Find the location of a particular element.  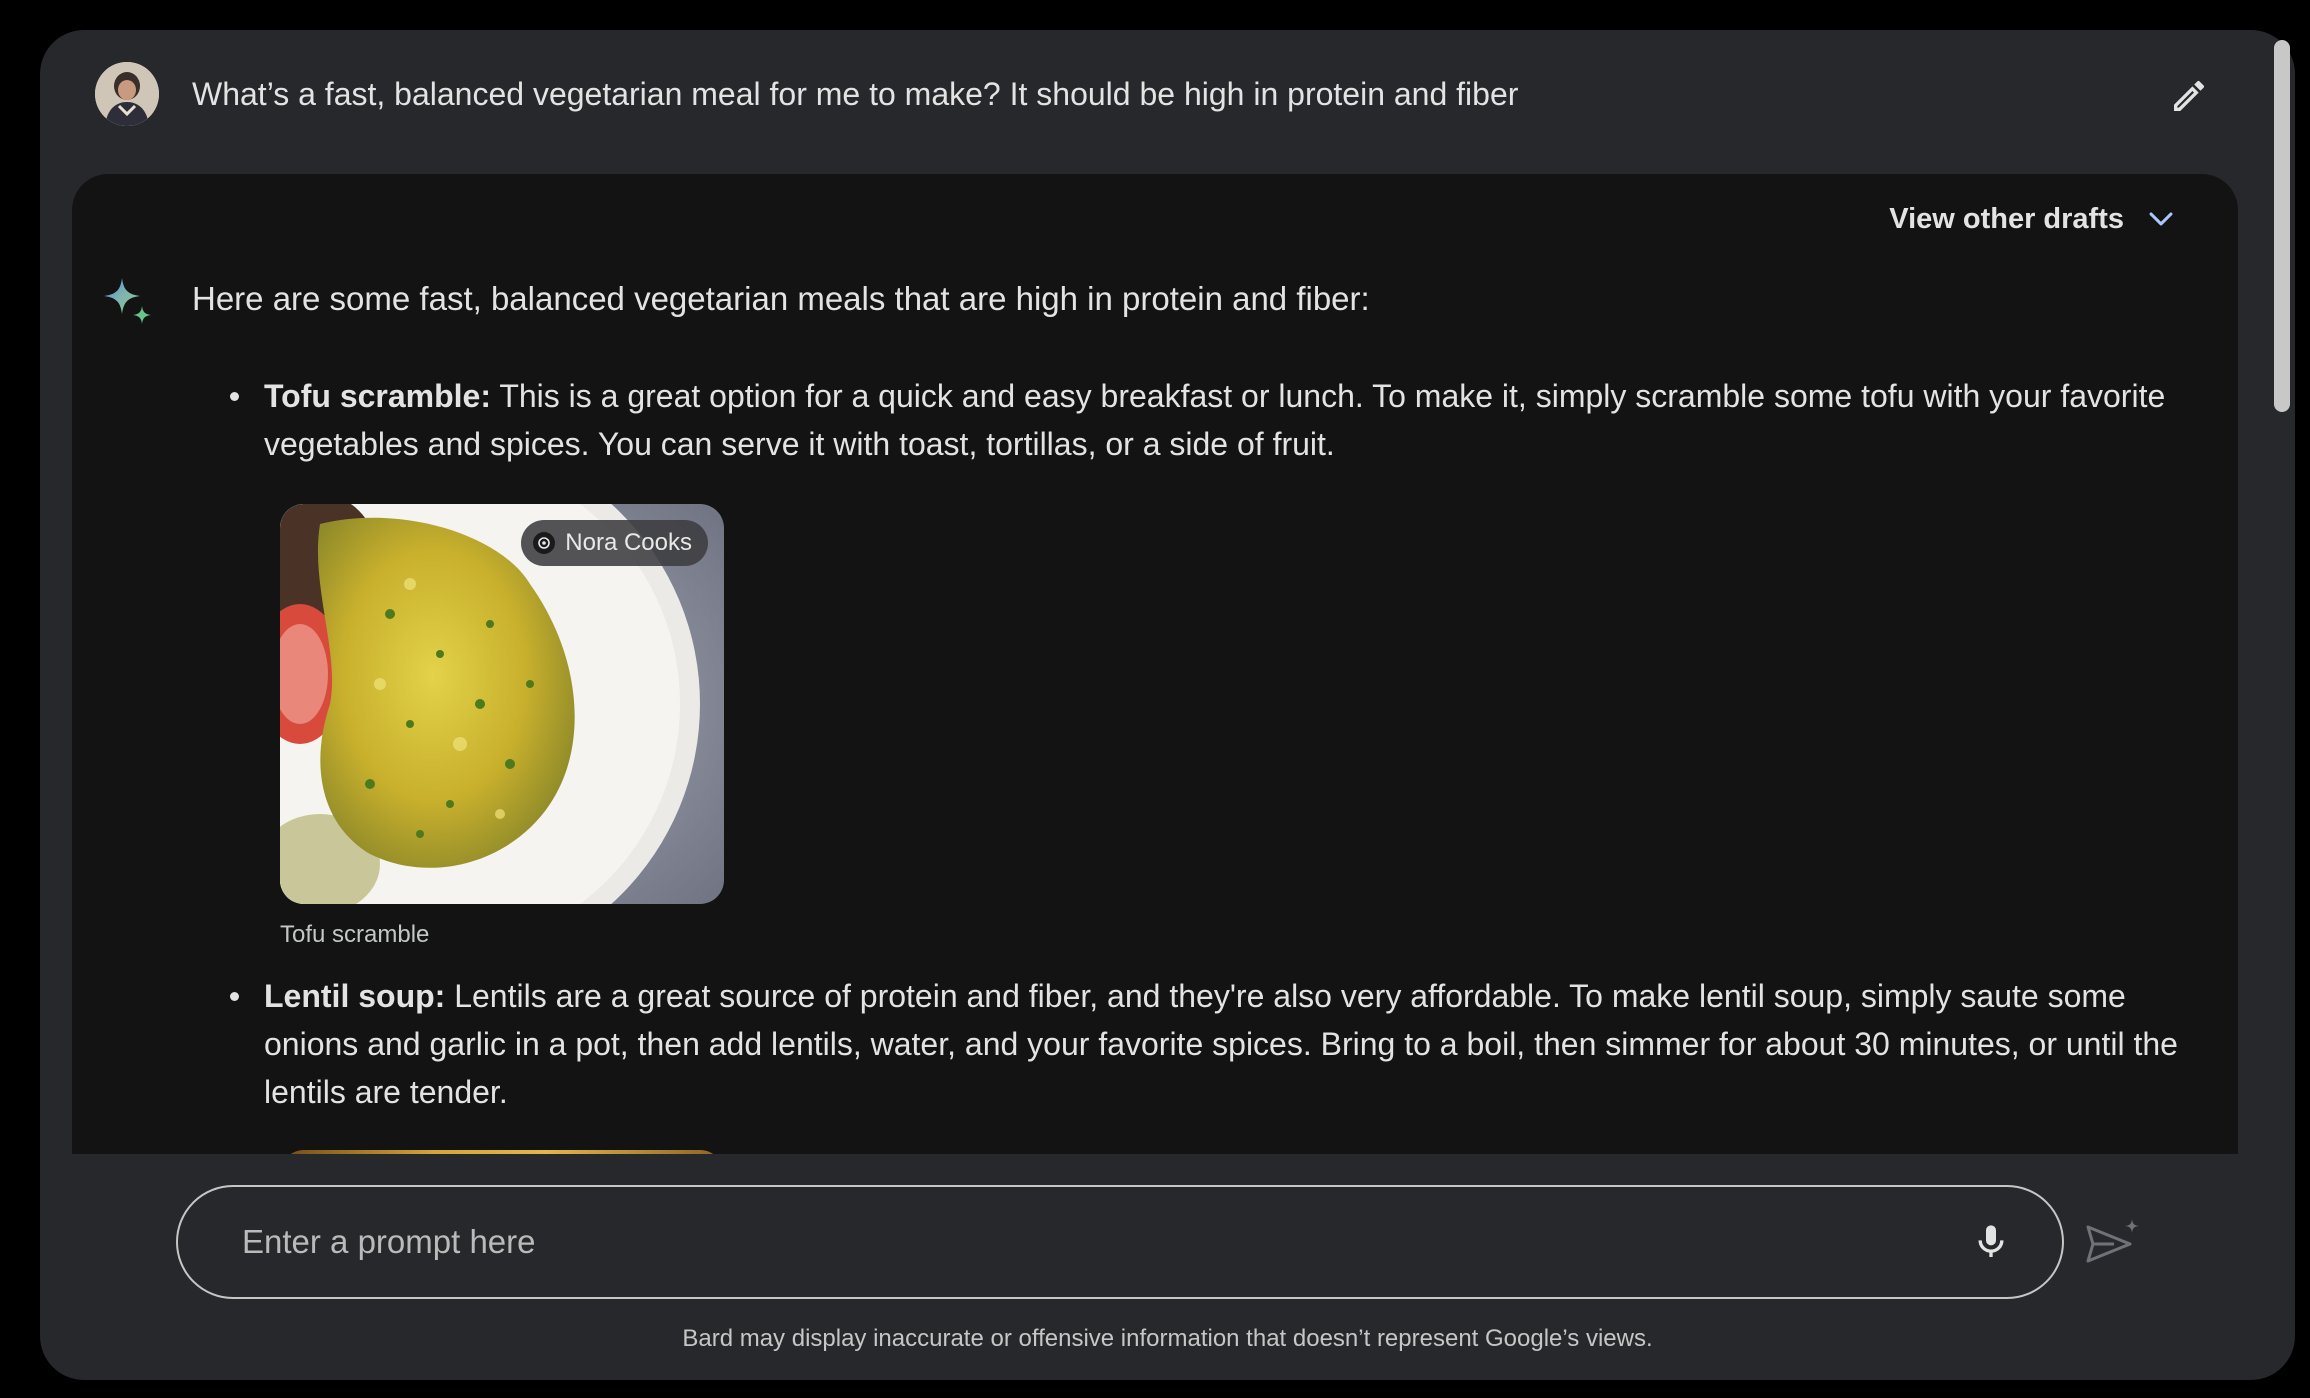

prompt-input is located at coordinates (1040, 1242).